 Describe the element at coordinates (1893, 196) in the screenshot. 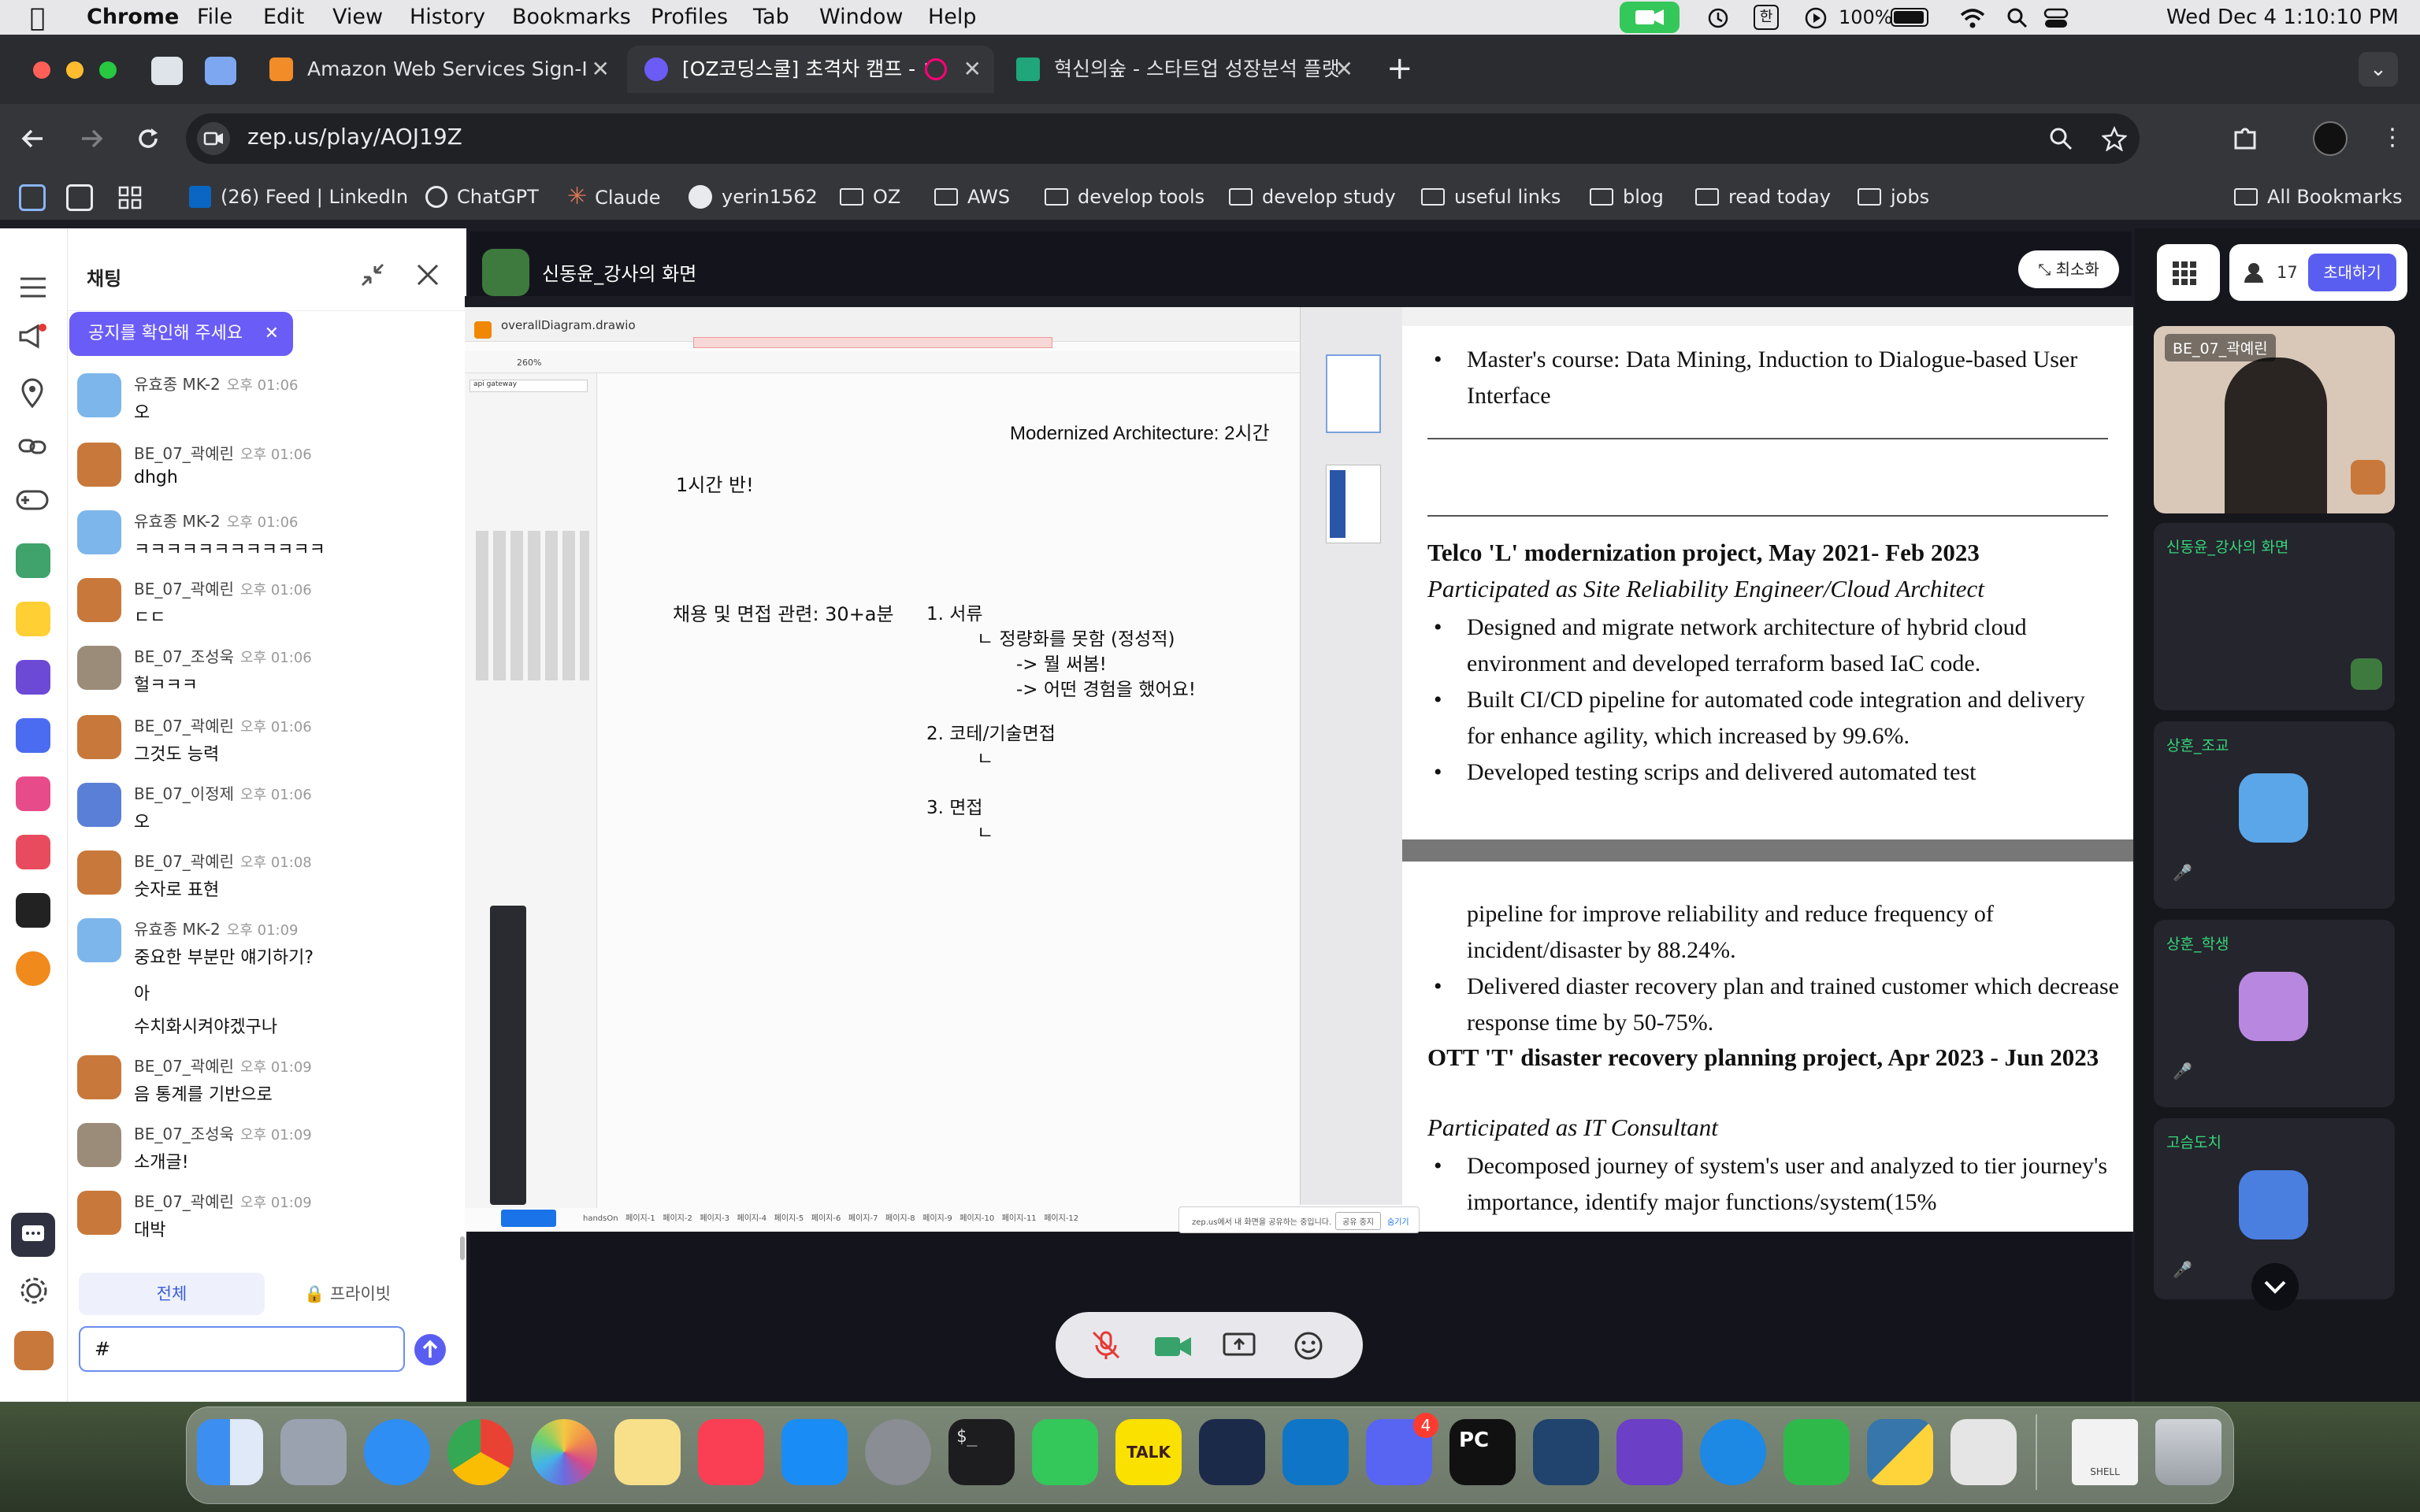

I see `bookmark-folder-jobs: jobs` at that location.